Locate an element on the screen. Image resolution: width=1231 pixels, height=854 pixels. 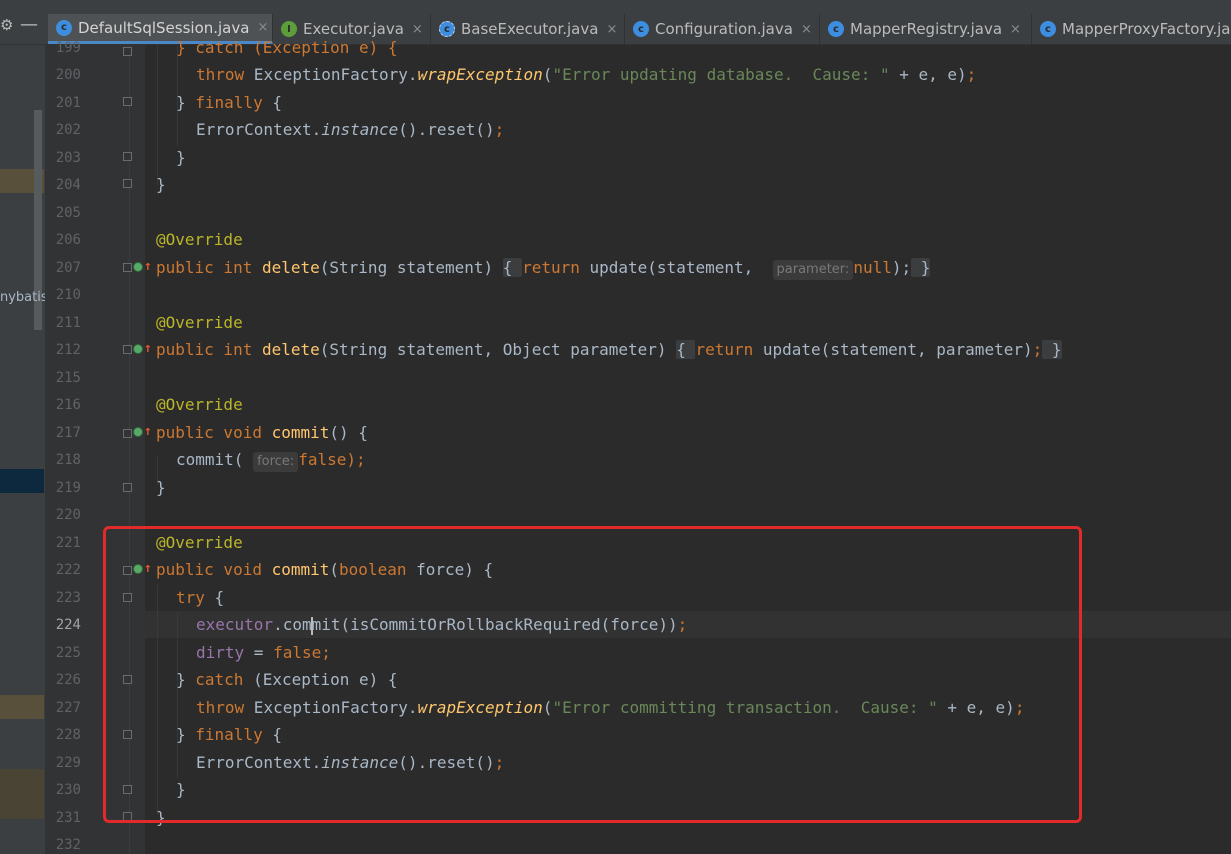
code-line-201: } finally { is located at coordinates (229, 103).